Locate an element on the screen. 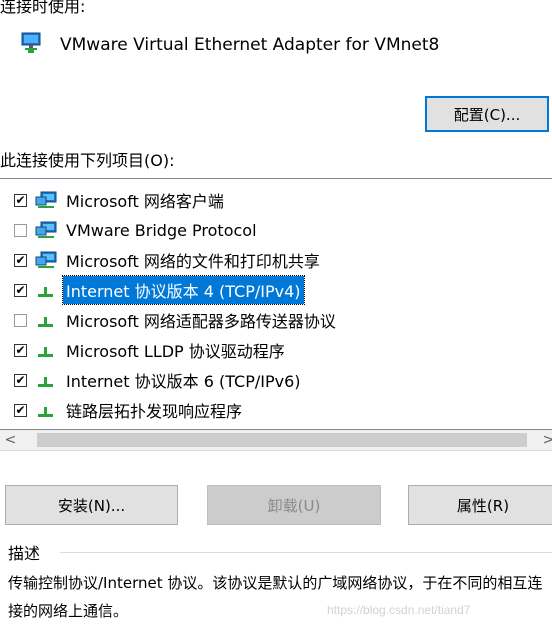  list-item: ✔ Internet 协议版本 6 (TCP/IPv6) is located at coordinates (159, 380).